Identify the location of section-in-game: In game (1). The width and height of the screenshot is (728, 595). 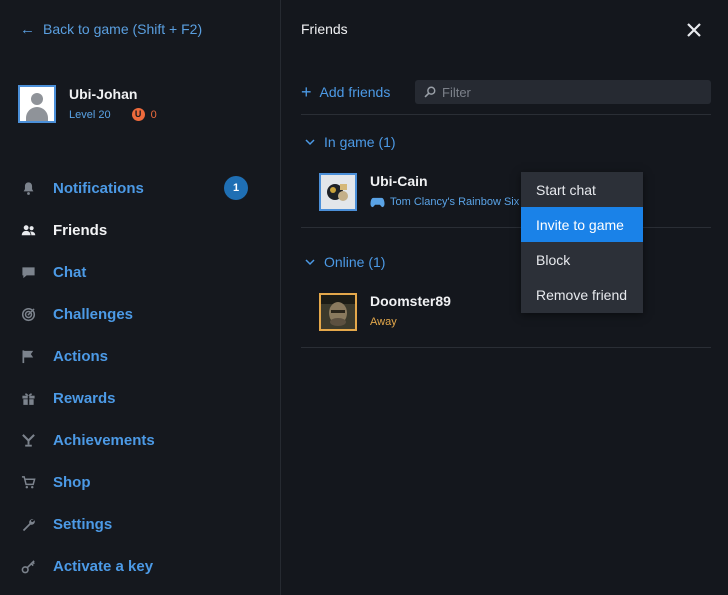
(350, 142).